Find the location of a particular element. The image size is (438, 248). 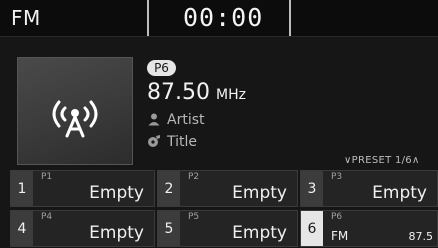

person-icon is located at coordinates (154, 119).